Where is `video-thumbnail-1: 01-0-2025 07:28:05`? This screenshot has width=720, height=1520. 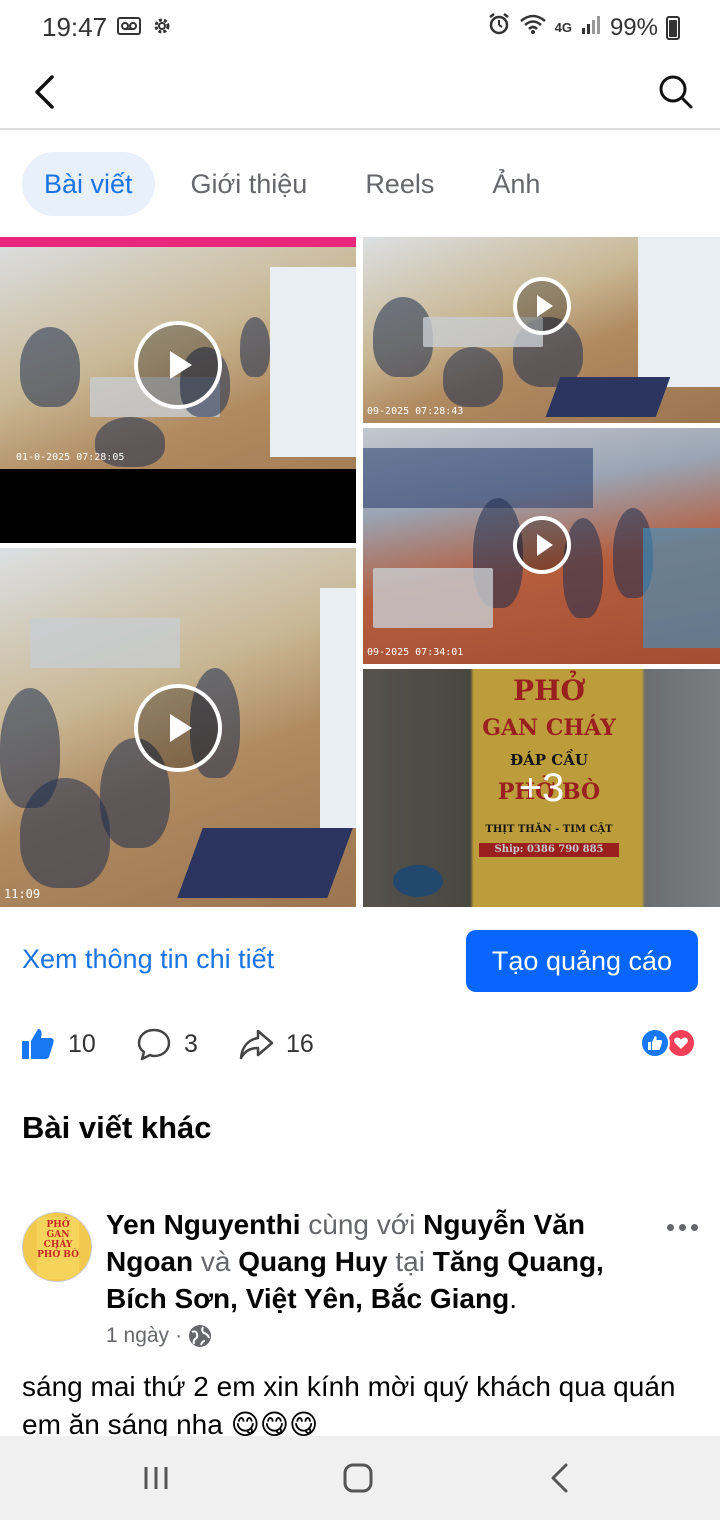
video-thumbnail-1: 01-0-2025 07:28:05 is located at coordinates (178, 390).